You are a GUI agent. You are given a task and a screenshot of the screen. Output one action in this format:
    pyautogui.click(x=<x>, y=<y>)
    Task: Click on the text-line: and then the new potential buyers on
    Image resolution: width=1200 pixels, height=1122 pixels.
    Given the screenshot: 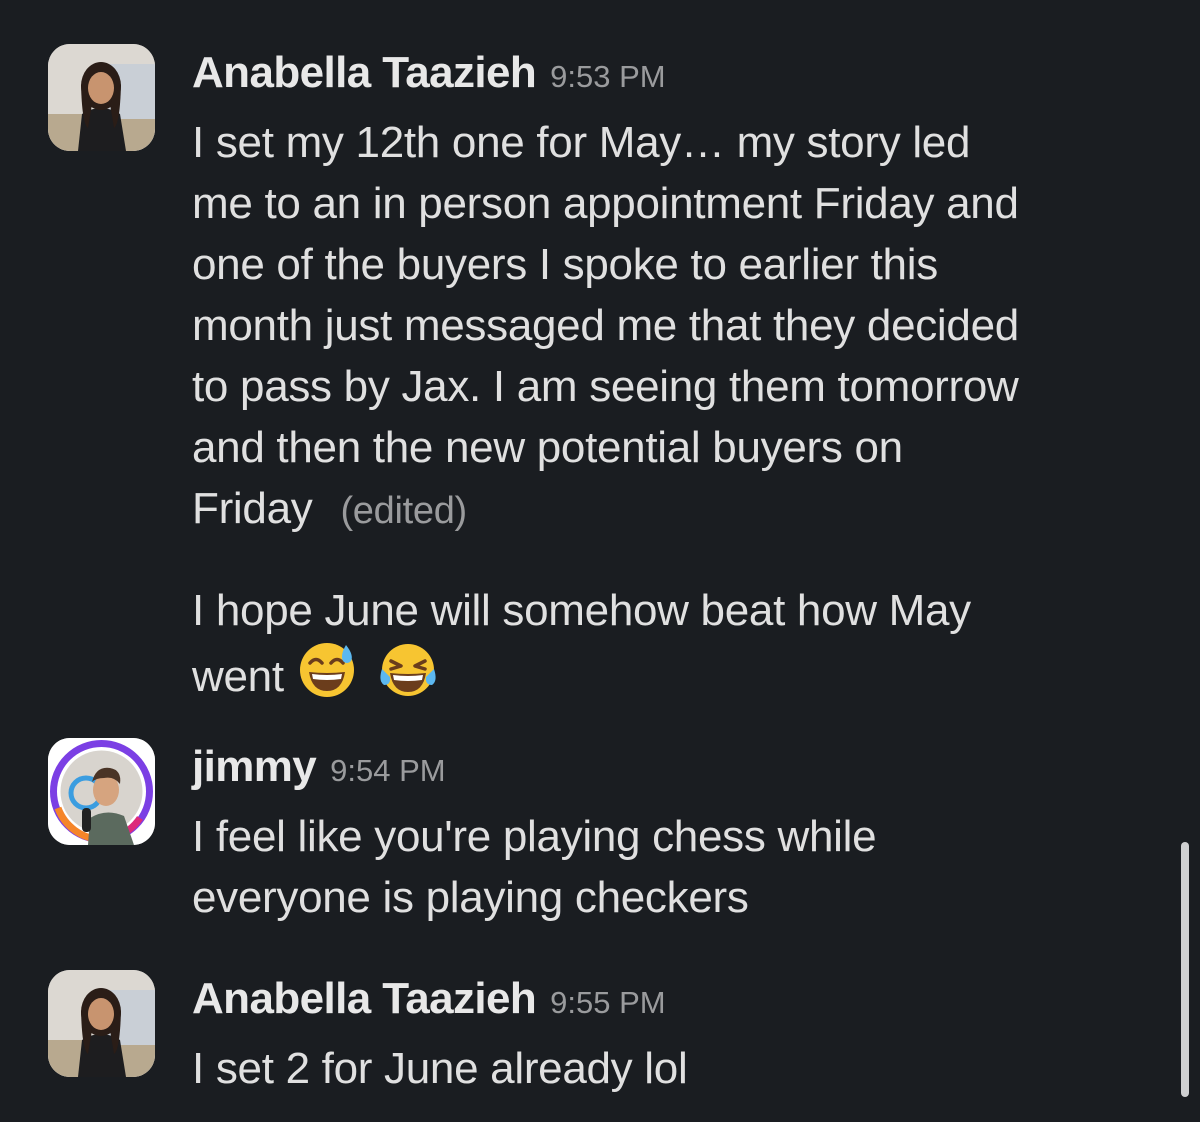 What is the action you would take?
    pyautogui.click(x=547, y=447)
    